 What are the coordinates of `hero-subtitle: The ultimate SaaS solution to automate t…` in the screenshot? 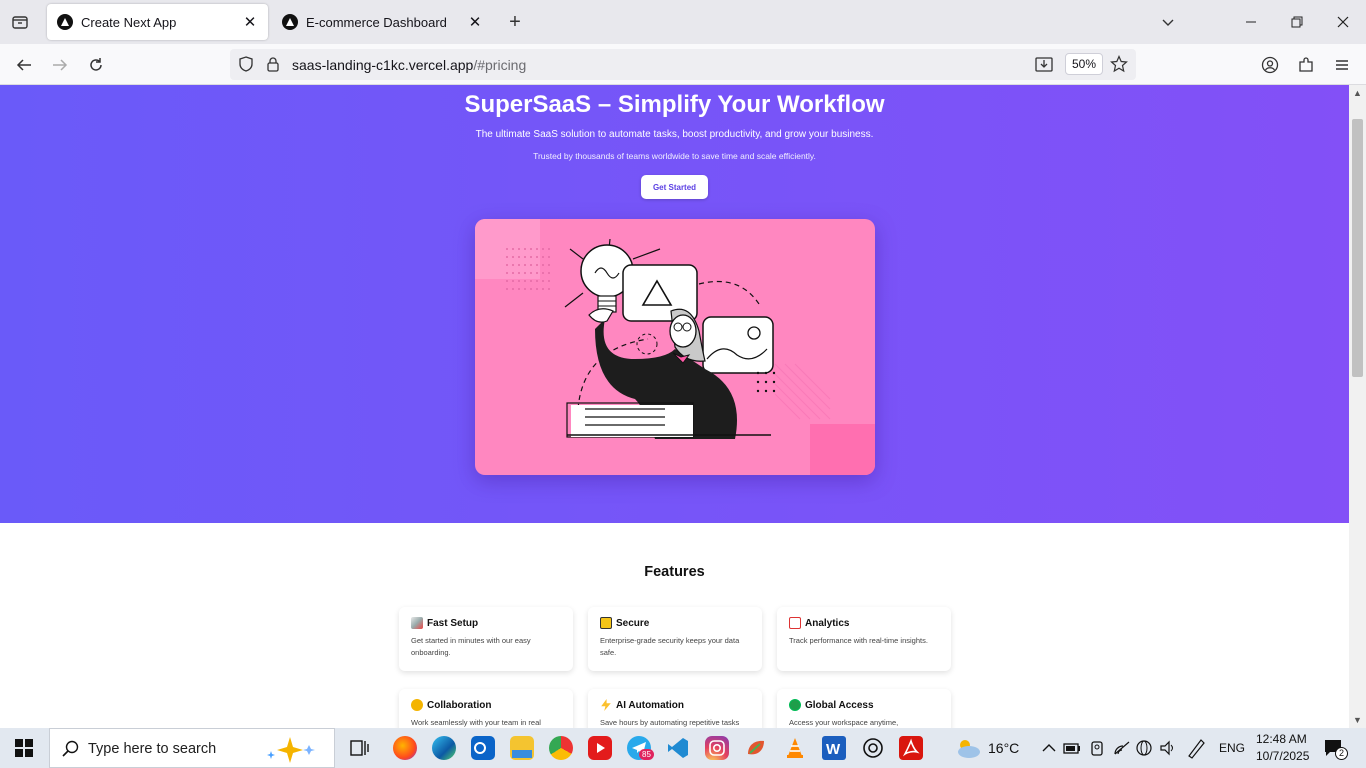 It's located at (674, 134).